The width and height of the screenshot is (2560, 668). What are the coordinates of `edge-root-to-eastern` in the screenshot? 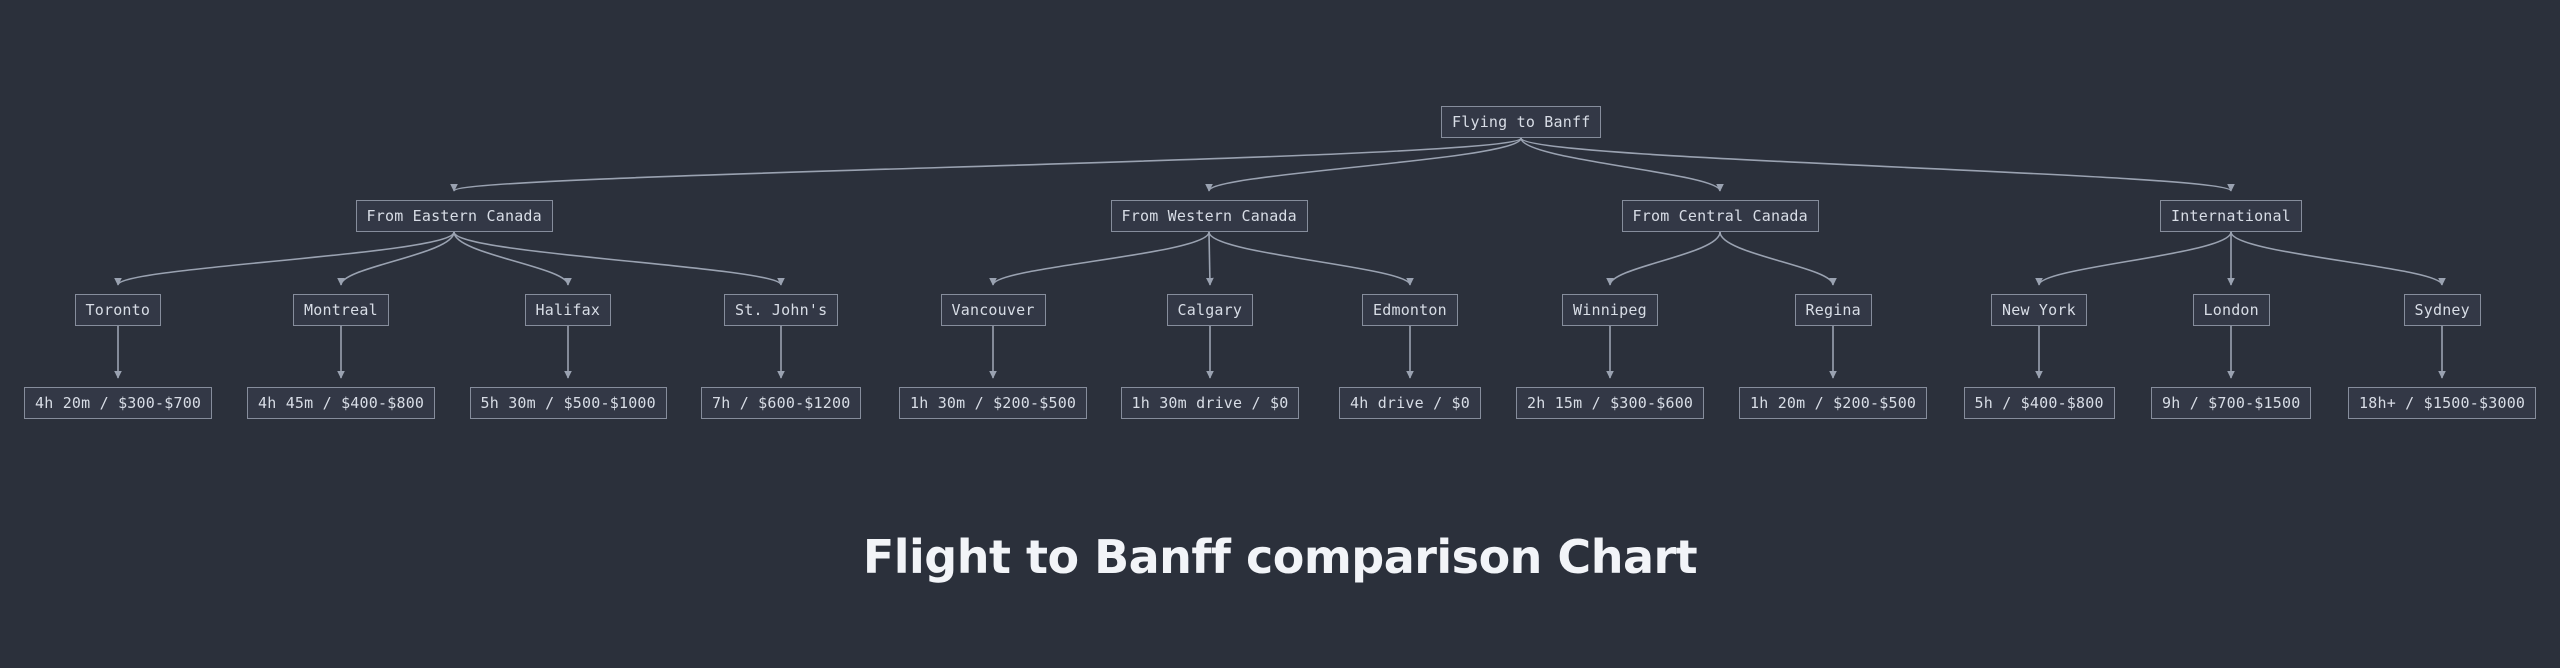 It's located at (986, 164).